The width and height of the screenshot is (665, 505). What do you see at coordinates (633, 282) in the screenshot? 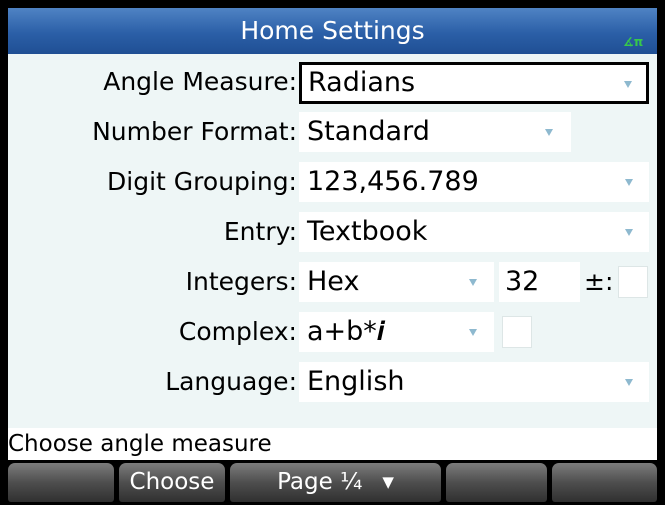
I see `signed-checkbox` at bounding box center [633, 282].